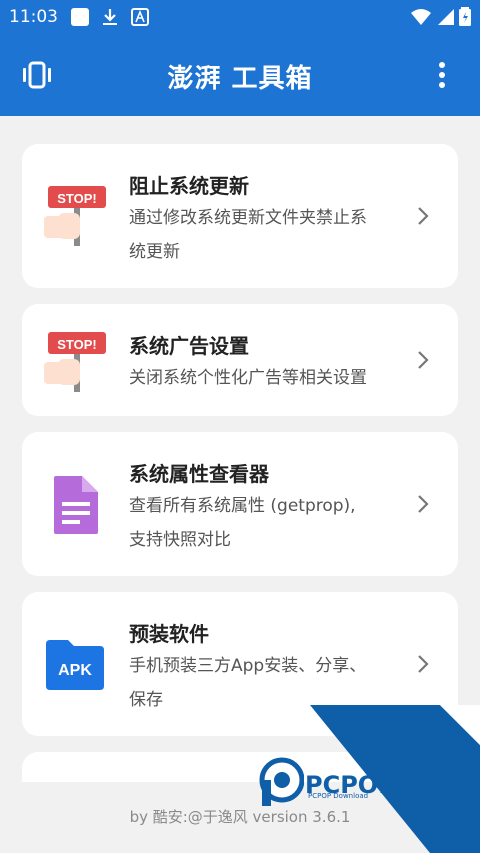 The width and height of the screenshot is (480, 853). I want to click on app-title: 澎湃 工具箱, so click(240, 79).